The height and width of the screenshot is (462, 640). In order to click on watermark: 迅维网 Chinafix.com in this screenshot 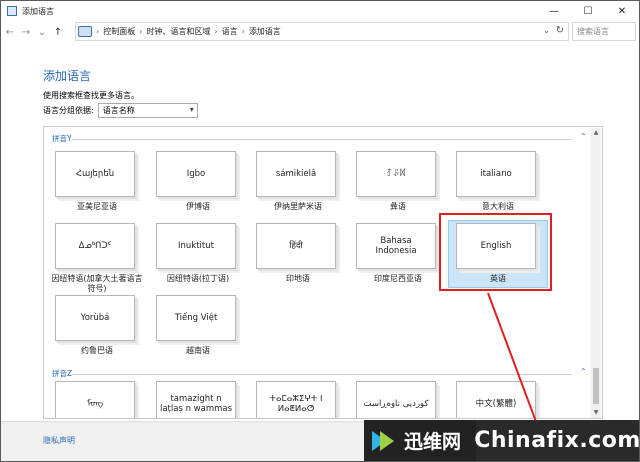, I will do `click(501, 440)`.